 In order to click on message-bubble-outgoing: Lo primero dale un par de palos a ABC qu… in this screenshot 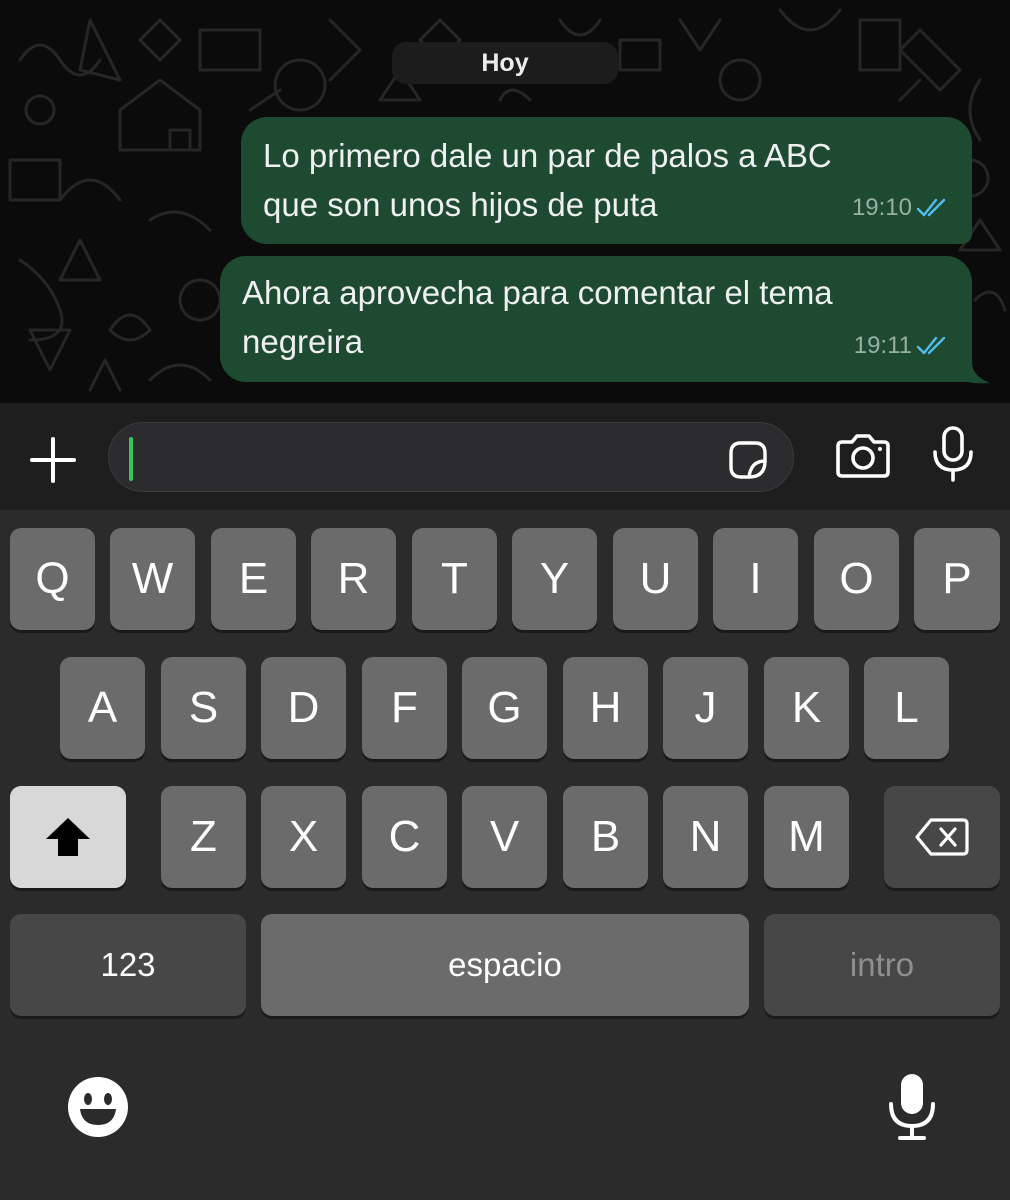, I will do `click(606, 180)`.